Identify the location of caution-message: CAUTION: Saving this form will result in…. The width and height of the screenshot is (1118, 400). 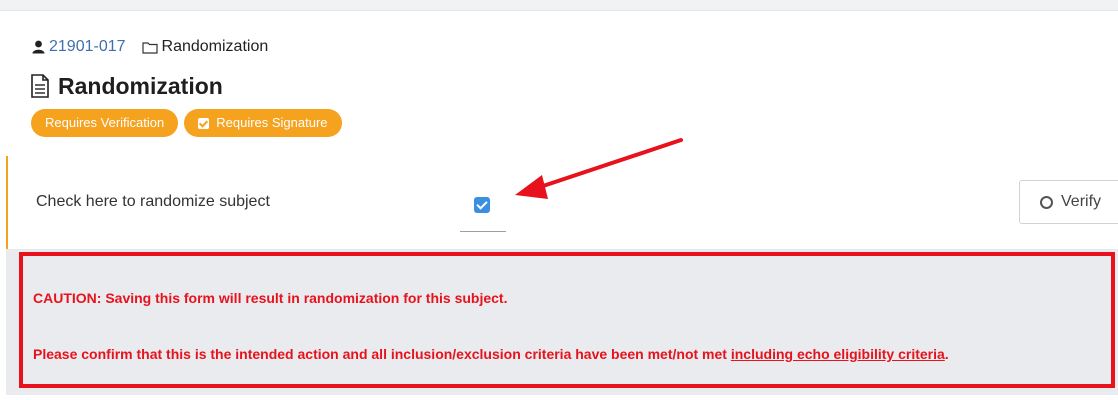
(270, 298).